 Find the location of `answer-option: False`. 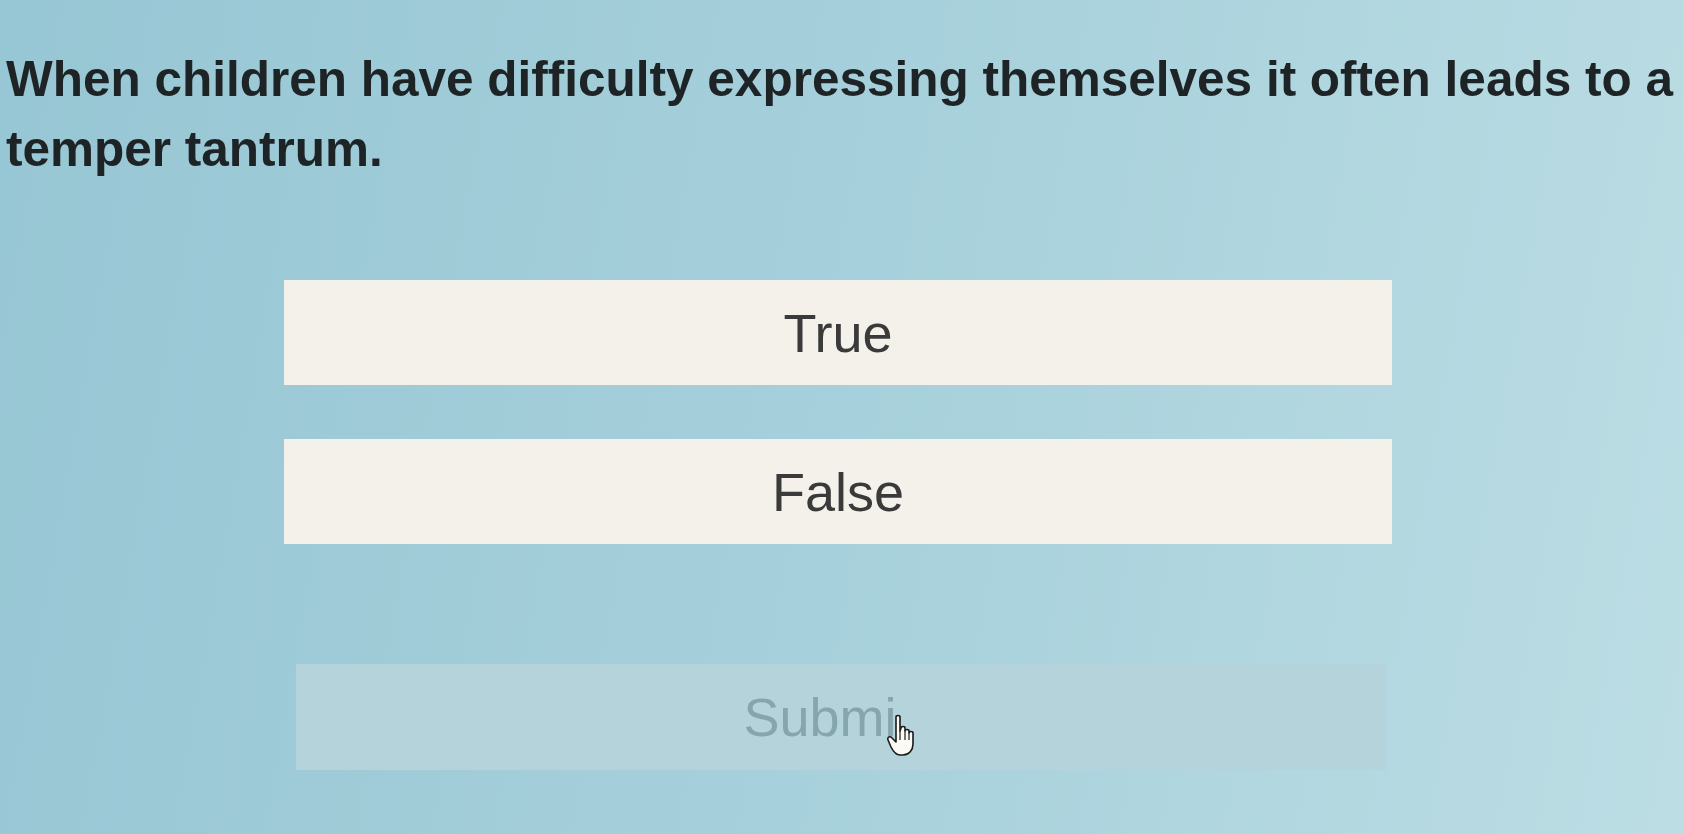

answer-option: False is located at coordinates (838, 491).